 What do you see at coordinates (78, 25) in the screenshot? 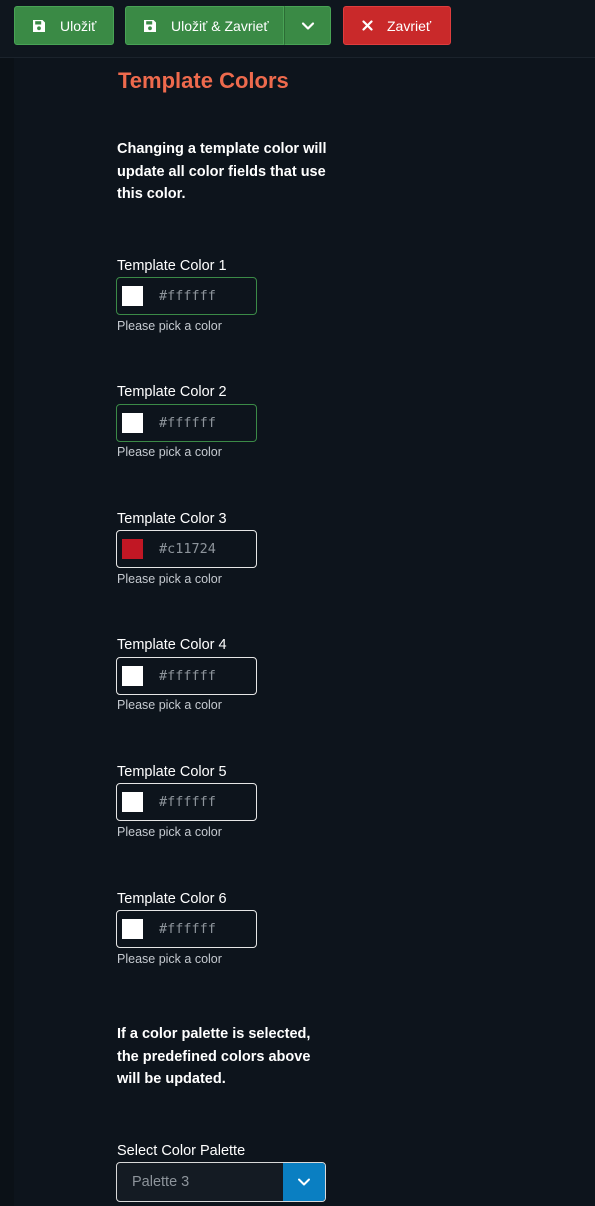
I see `save-button-label: Uložiť` at bounding box center [78, 25].